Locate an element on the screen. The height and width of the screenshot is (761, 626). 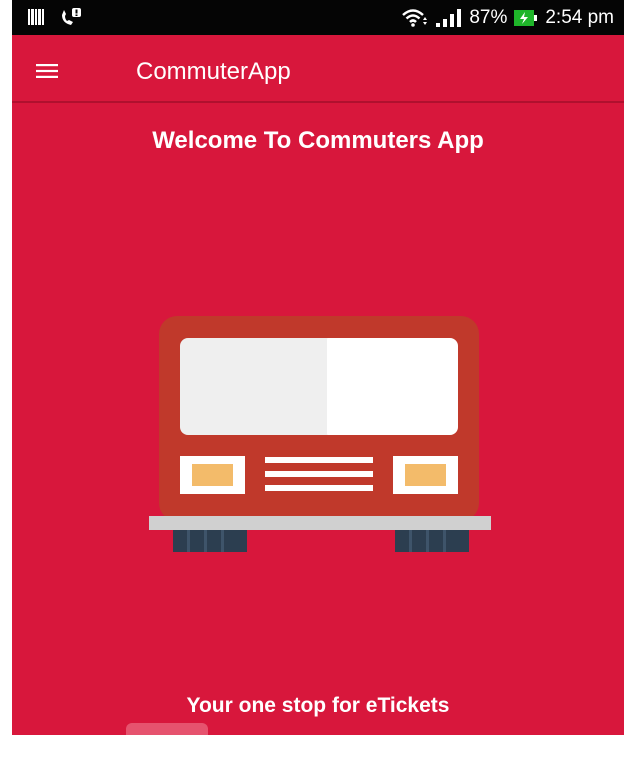
welcome-heading: Welcome To Commuters App is located at coordinates (318, 140).